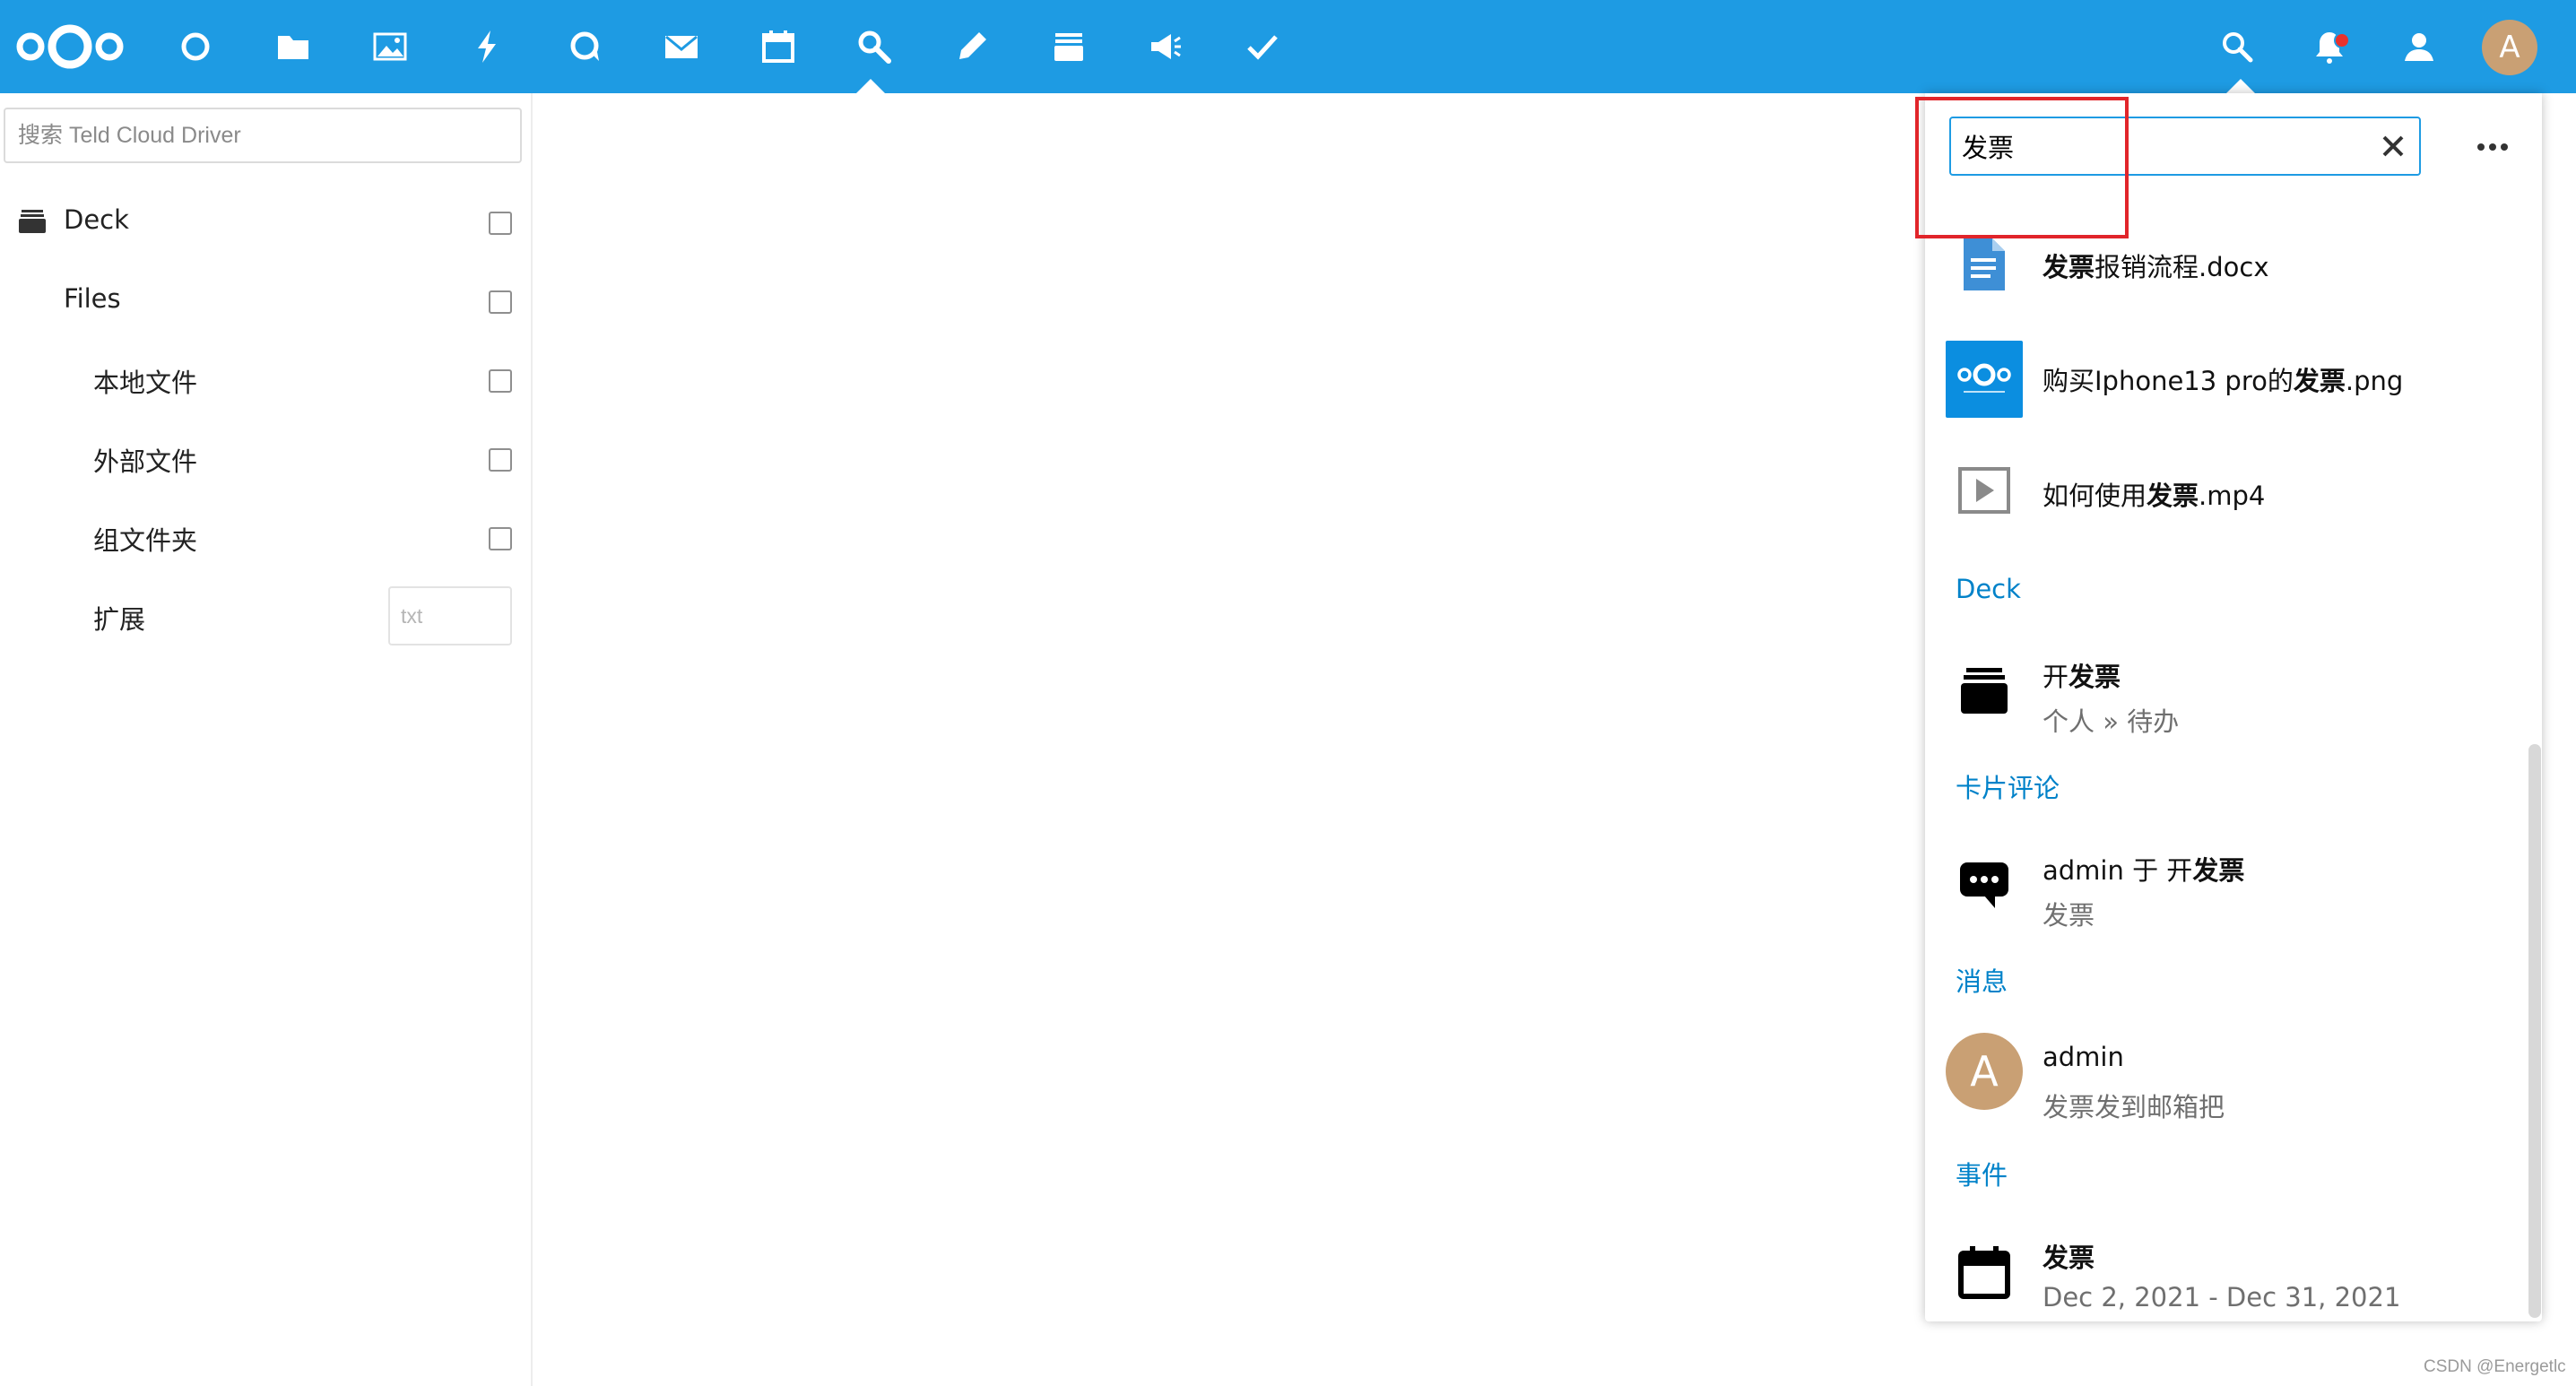 This screenshot has width=2576, height=1386. Describe the element at coordinates (2008, 788) in the screenshot. I see `section-header-card-comments: 卡片评论` at that location.